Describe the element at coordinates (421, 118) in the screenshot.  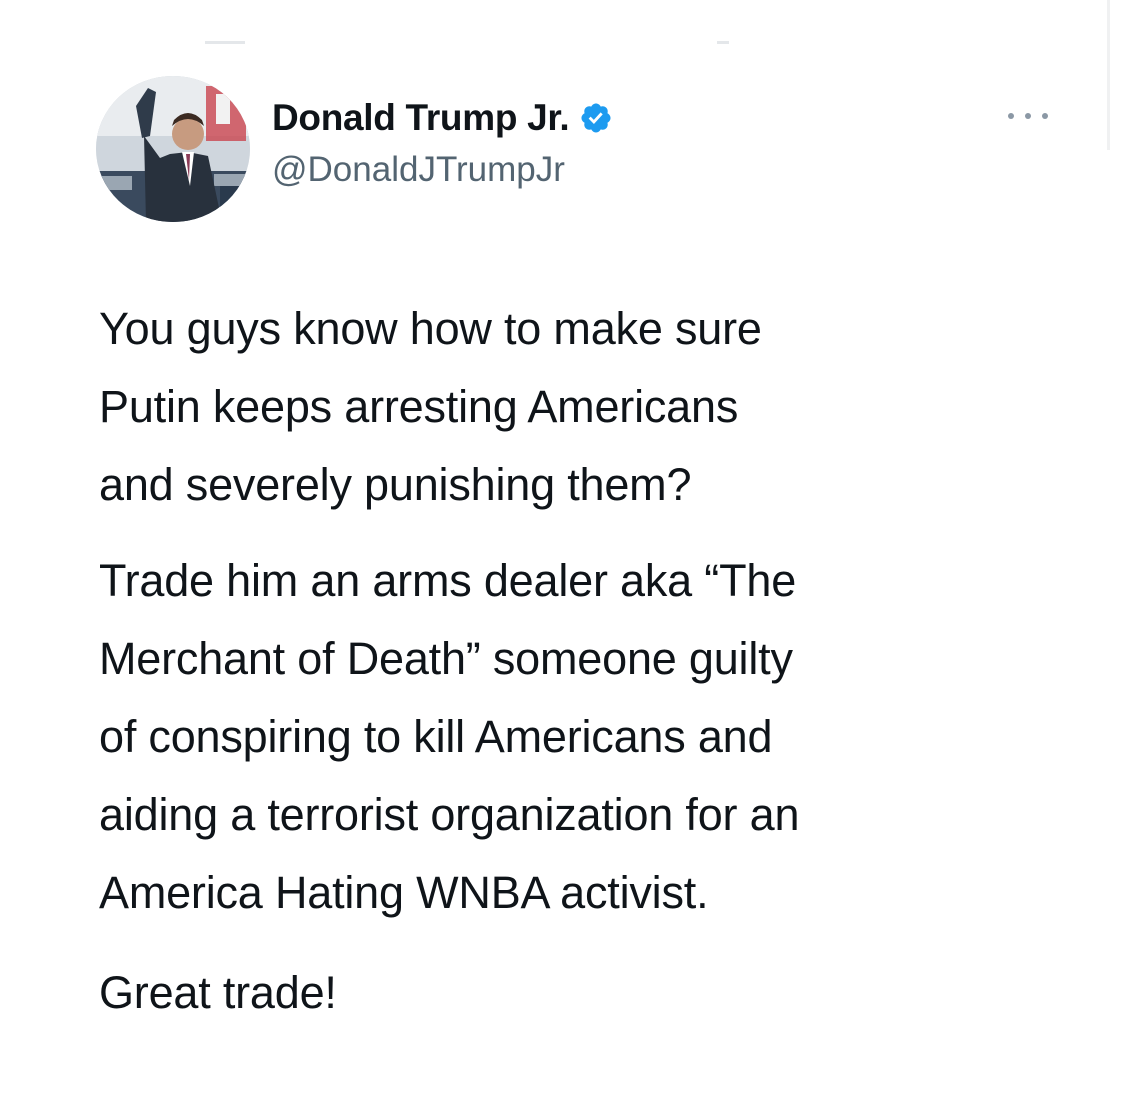
I see `author-display-name: Donald Trump Jr.` at that location.